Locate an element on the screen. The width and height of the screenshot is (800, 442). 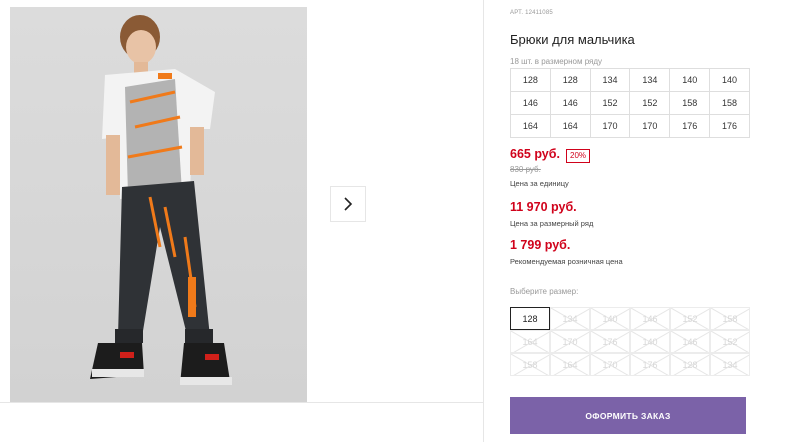
pack-note: 18 шт. в размерном ряду is located at coordinates (556, 61).